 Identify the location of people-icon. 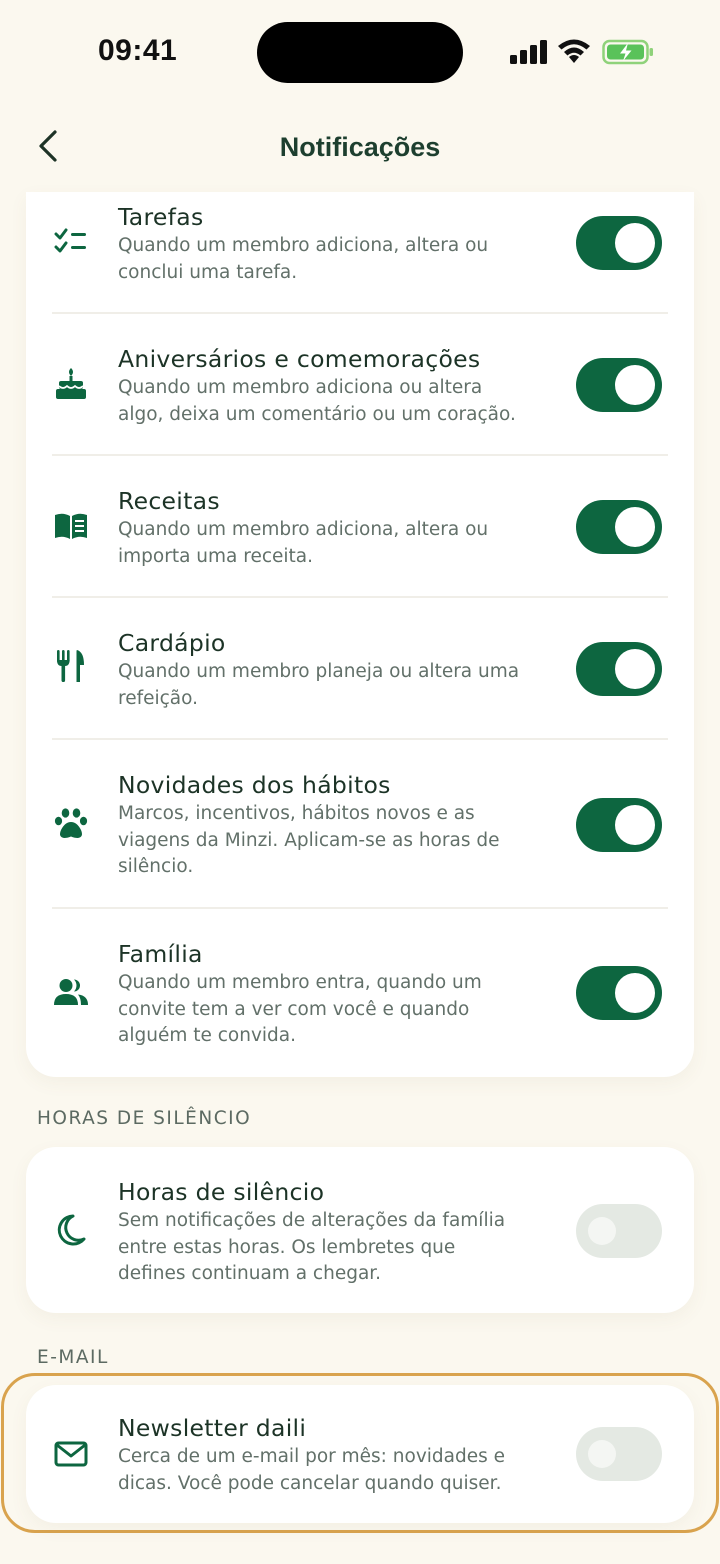
(71, 992).